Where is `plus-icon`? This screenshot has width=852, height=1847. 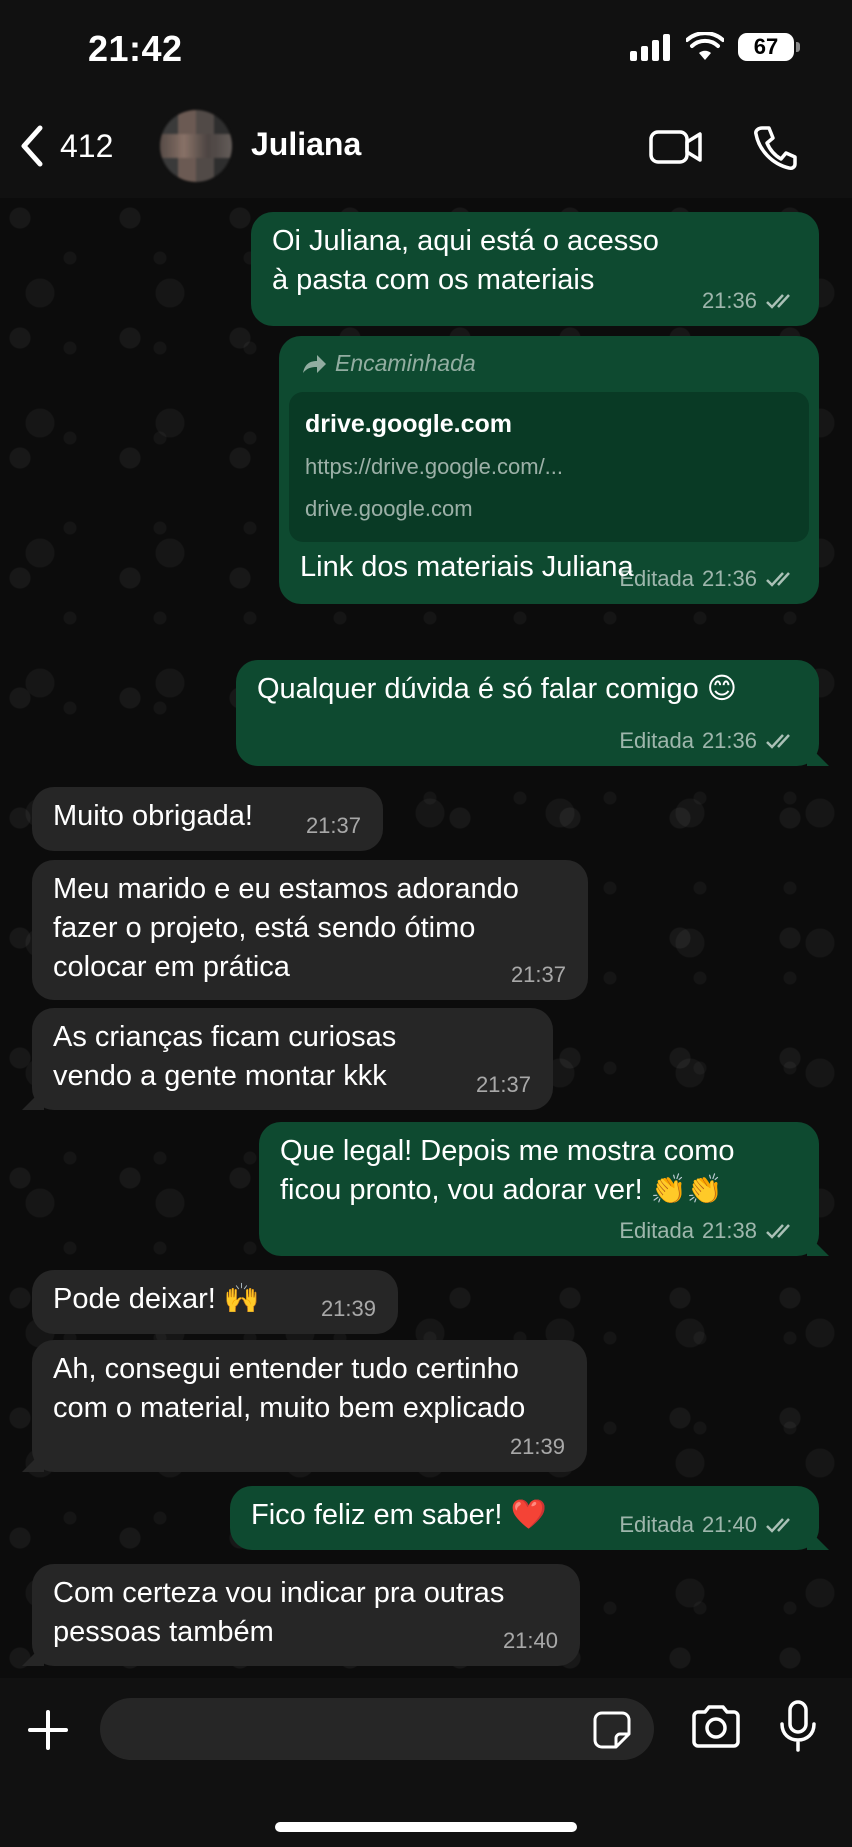 plus-icon is located at coordinates (48, 1730).